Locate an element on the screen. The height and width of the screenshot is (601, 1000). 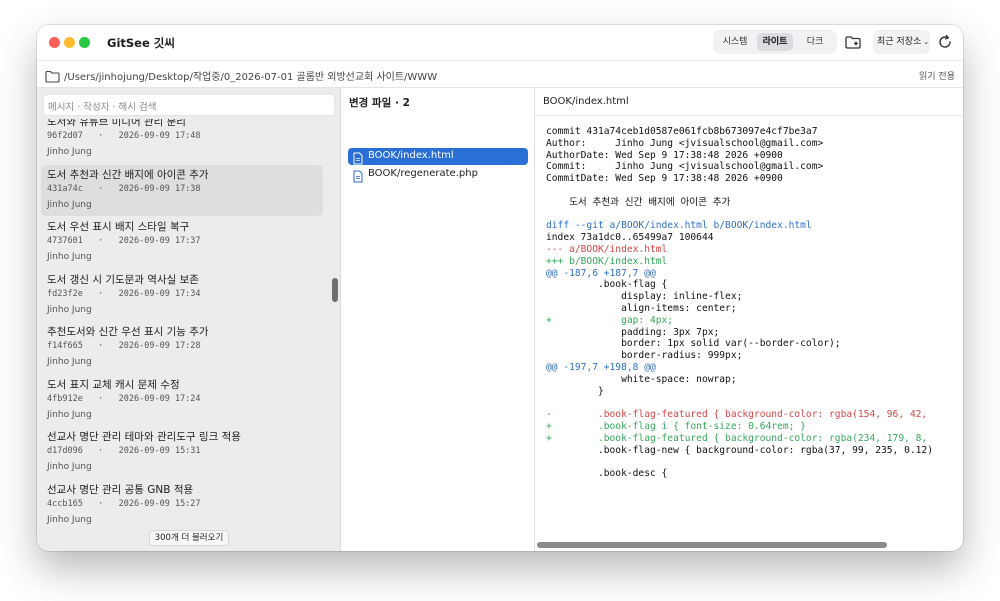
close-window-button is located at coordinates (54, 42).